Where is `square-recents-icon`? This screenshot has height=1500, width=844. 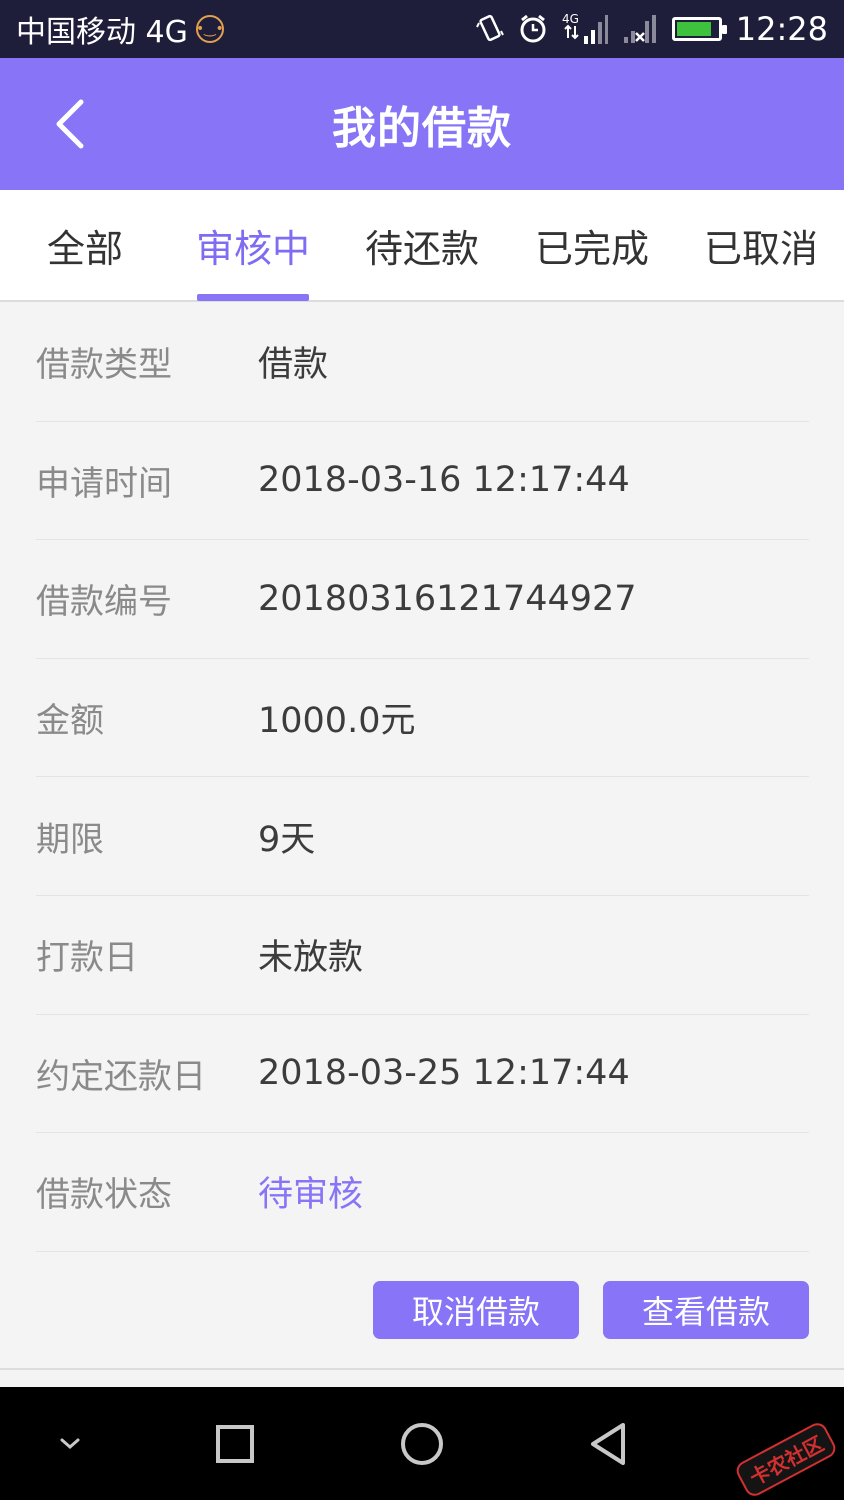 square-recents-icon is located at coordinates (235, 1443).